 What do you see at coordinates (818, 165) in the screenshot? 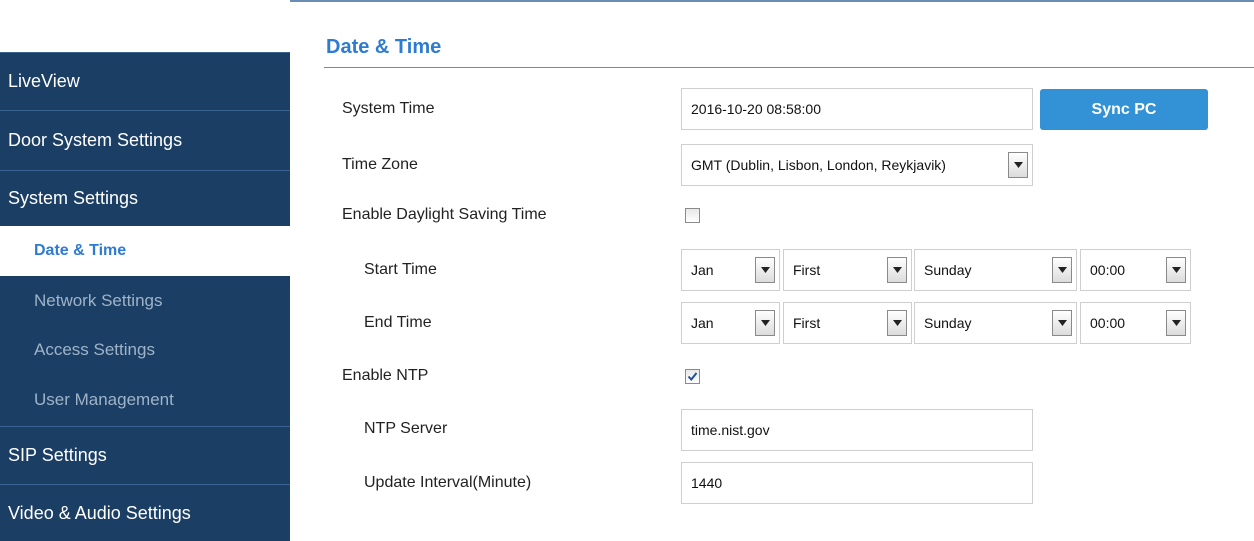
I see `time-zone-value: GMT (Dublin, Lisbon, London, Reykjavik)` at bounding box center [818, 165].